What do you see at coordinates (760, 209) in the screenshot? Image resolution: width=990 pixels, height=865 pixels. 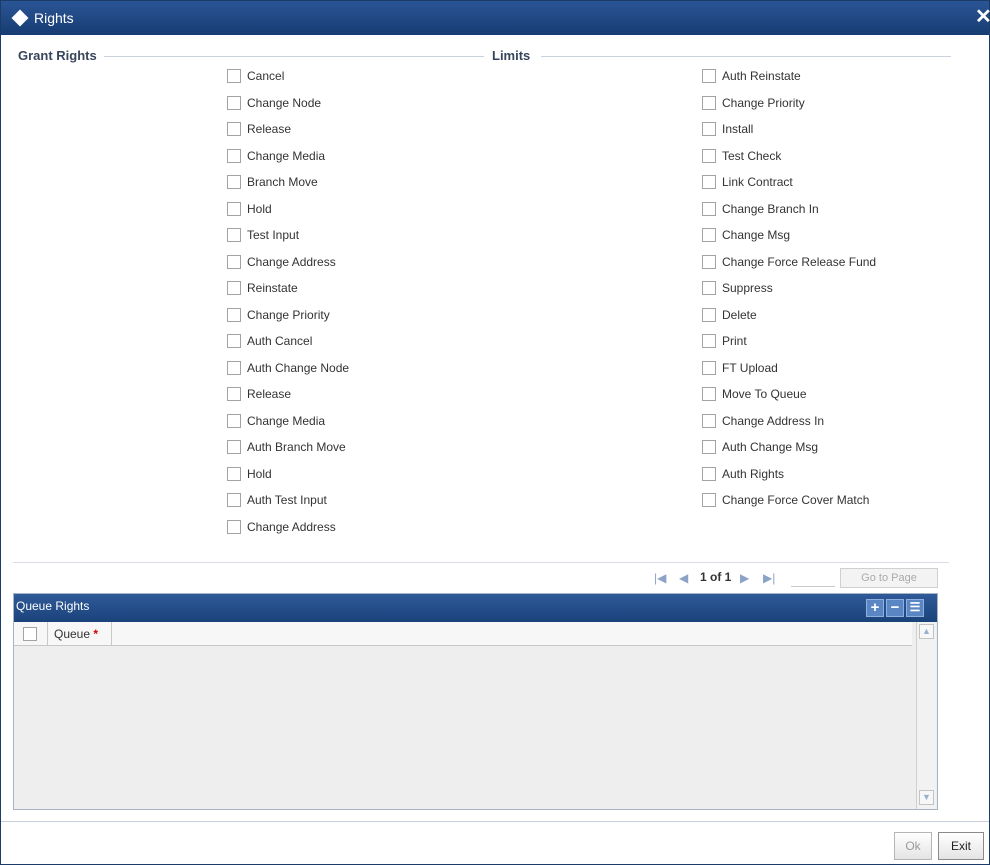 I see `right-checkbox-row: Change Branch In` at bounding box center [760, 209].